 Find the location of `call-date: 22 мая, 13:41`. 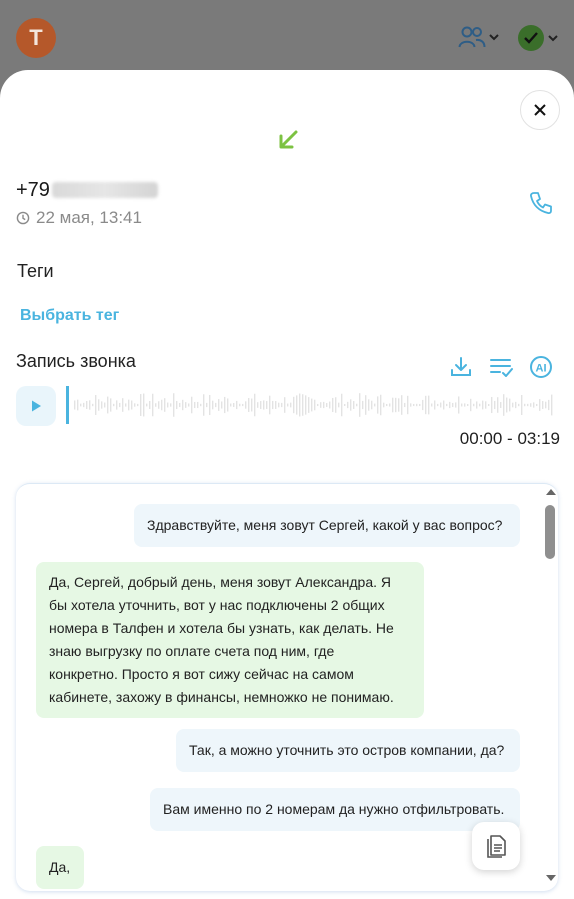

call-date: 22 мая, 13:41 is located at coordinates (79, 218).